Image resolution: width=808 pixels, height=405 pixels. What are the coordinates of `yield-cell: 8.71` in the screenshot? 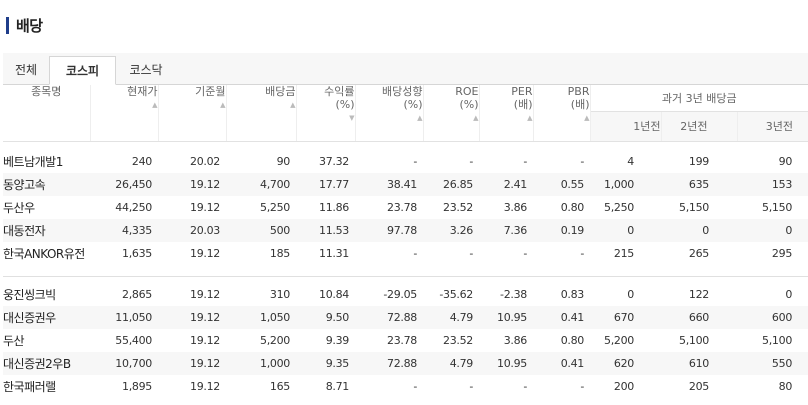 It's located at (337, 386).